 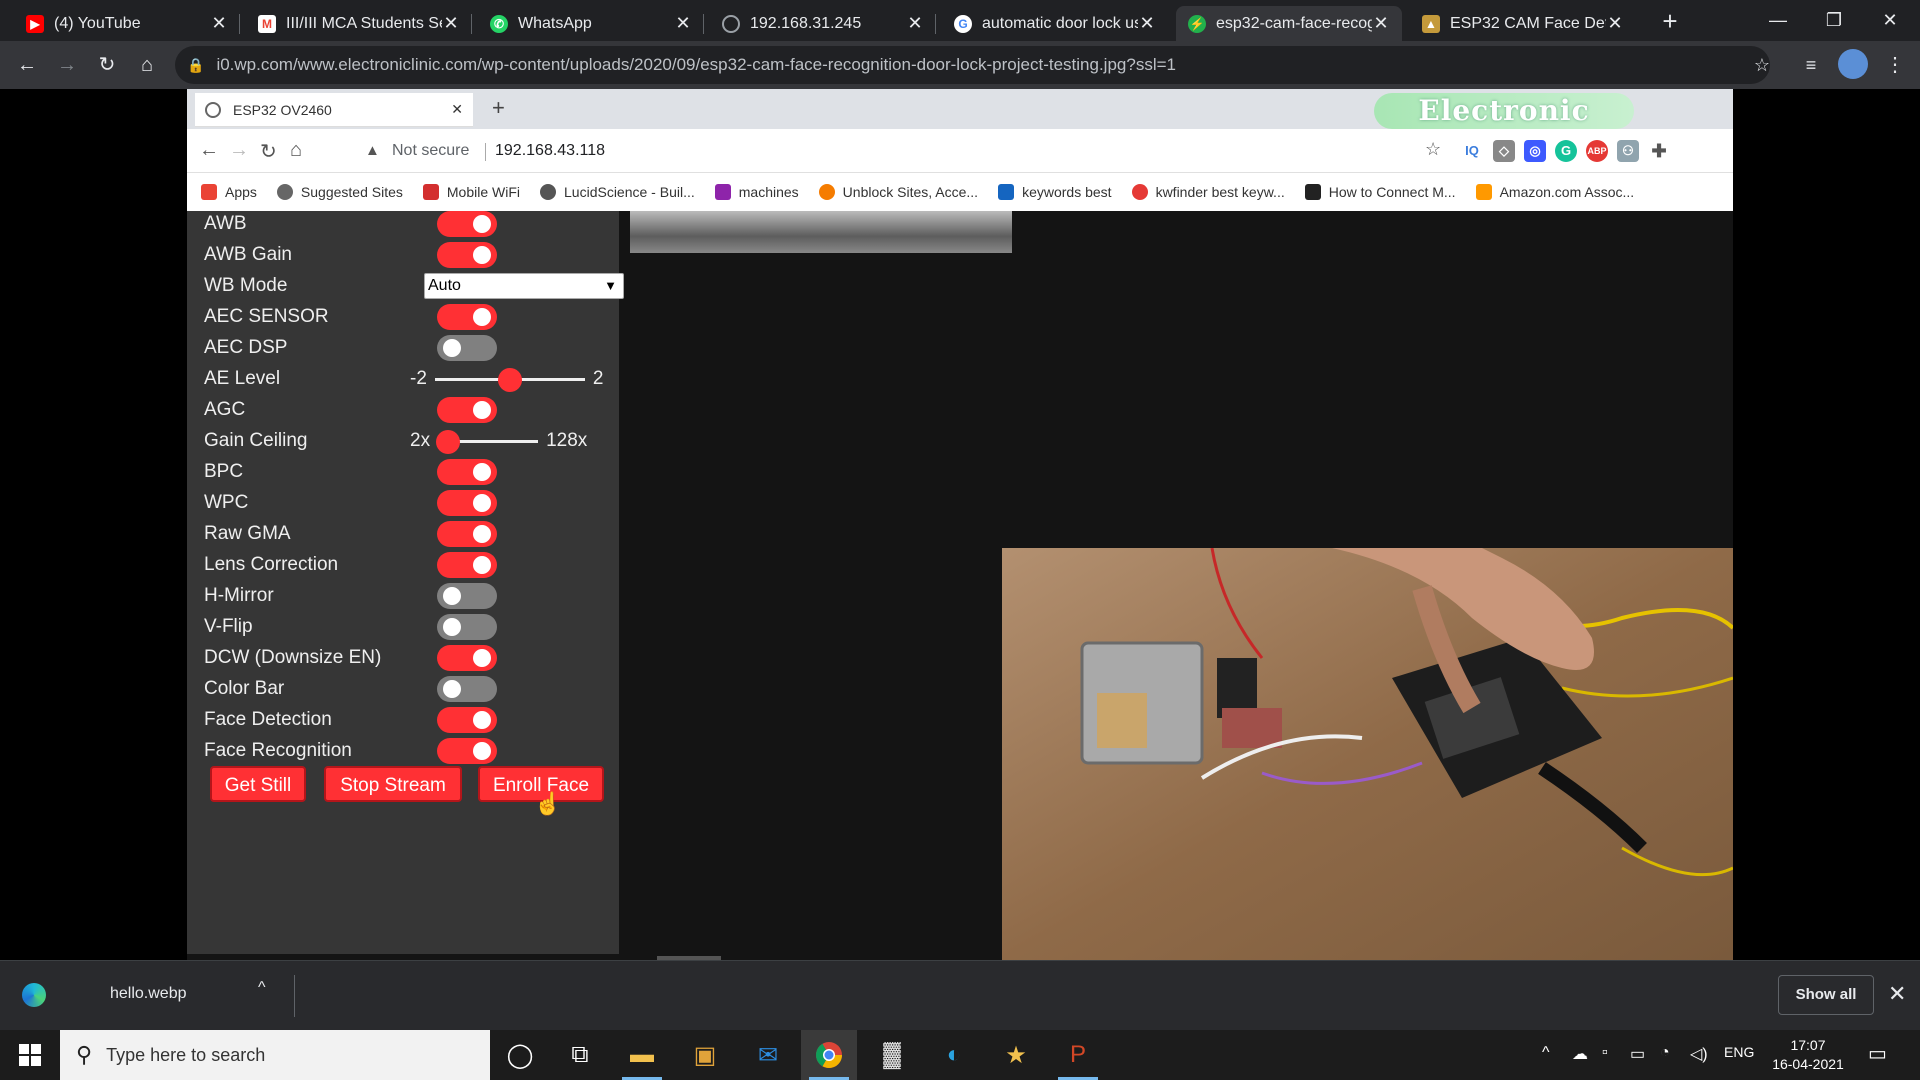 What do you see at coordinates (148, 994) in the screenshot?
I see `download-filename: hello.webp` at bounding box center [148, 994].